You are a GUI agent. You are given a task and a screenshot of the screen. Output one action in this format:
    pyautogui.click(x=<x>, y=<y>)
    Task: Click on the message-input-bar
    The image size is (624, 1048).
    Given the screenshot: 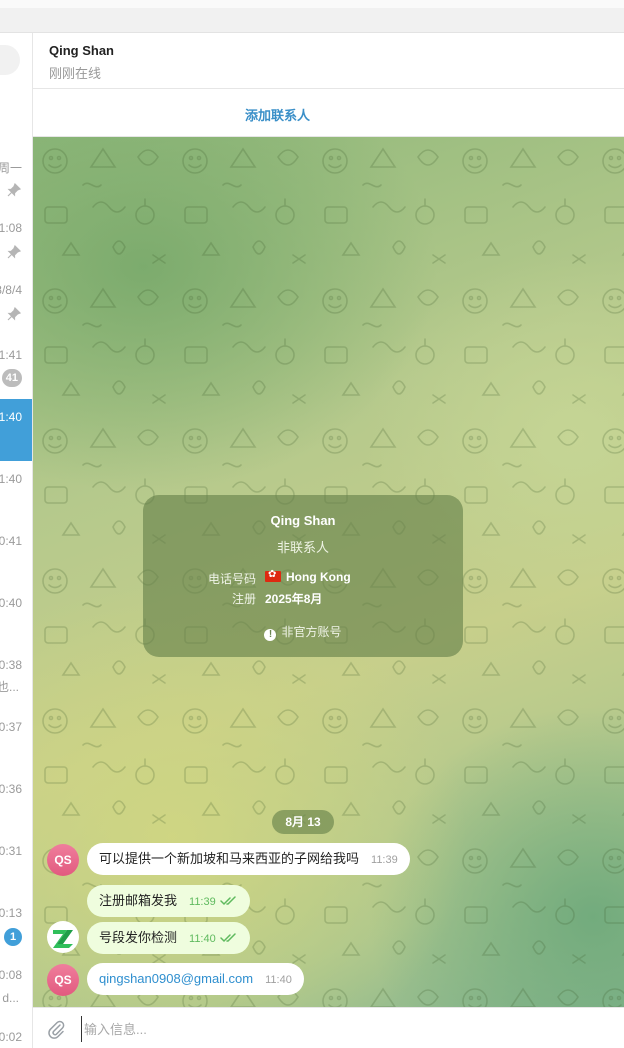 What is the action you would take?
    pyautogui.click(x=328, y=1027)
    